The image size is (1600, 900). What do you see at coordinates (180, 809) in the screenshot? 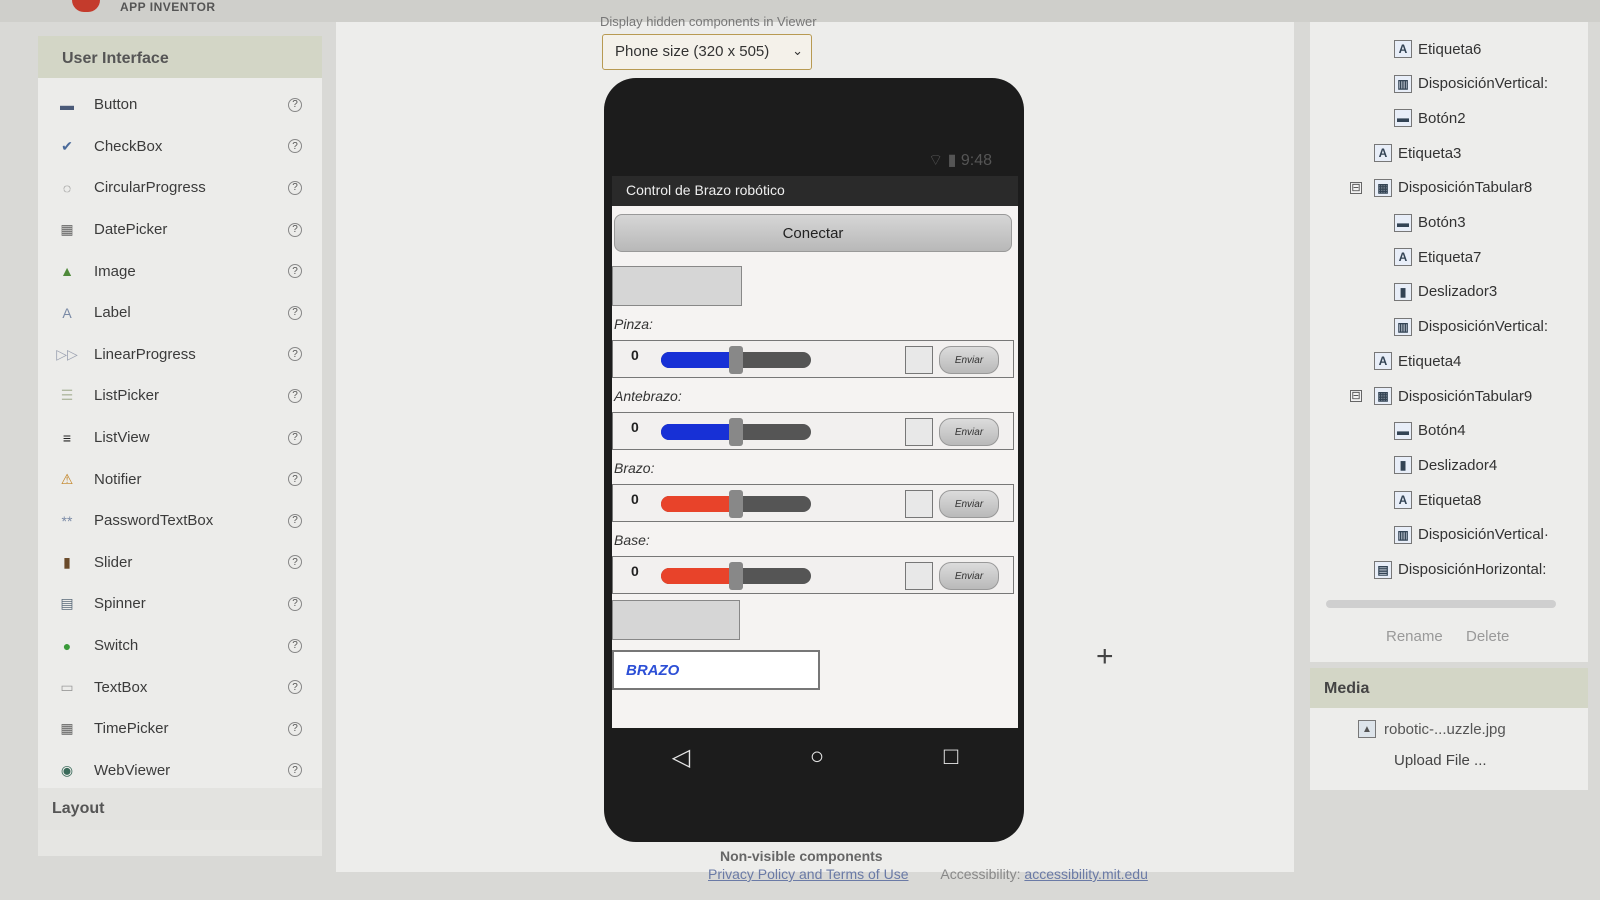
I see `palette-layout-header: Layout` at bounding box center [180, 809].